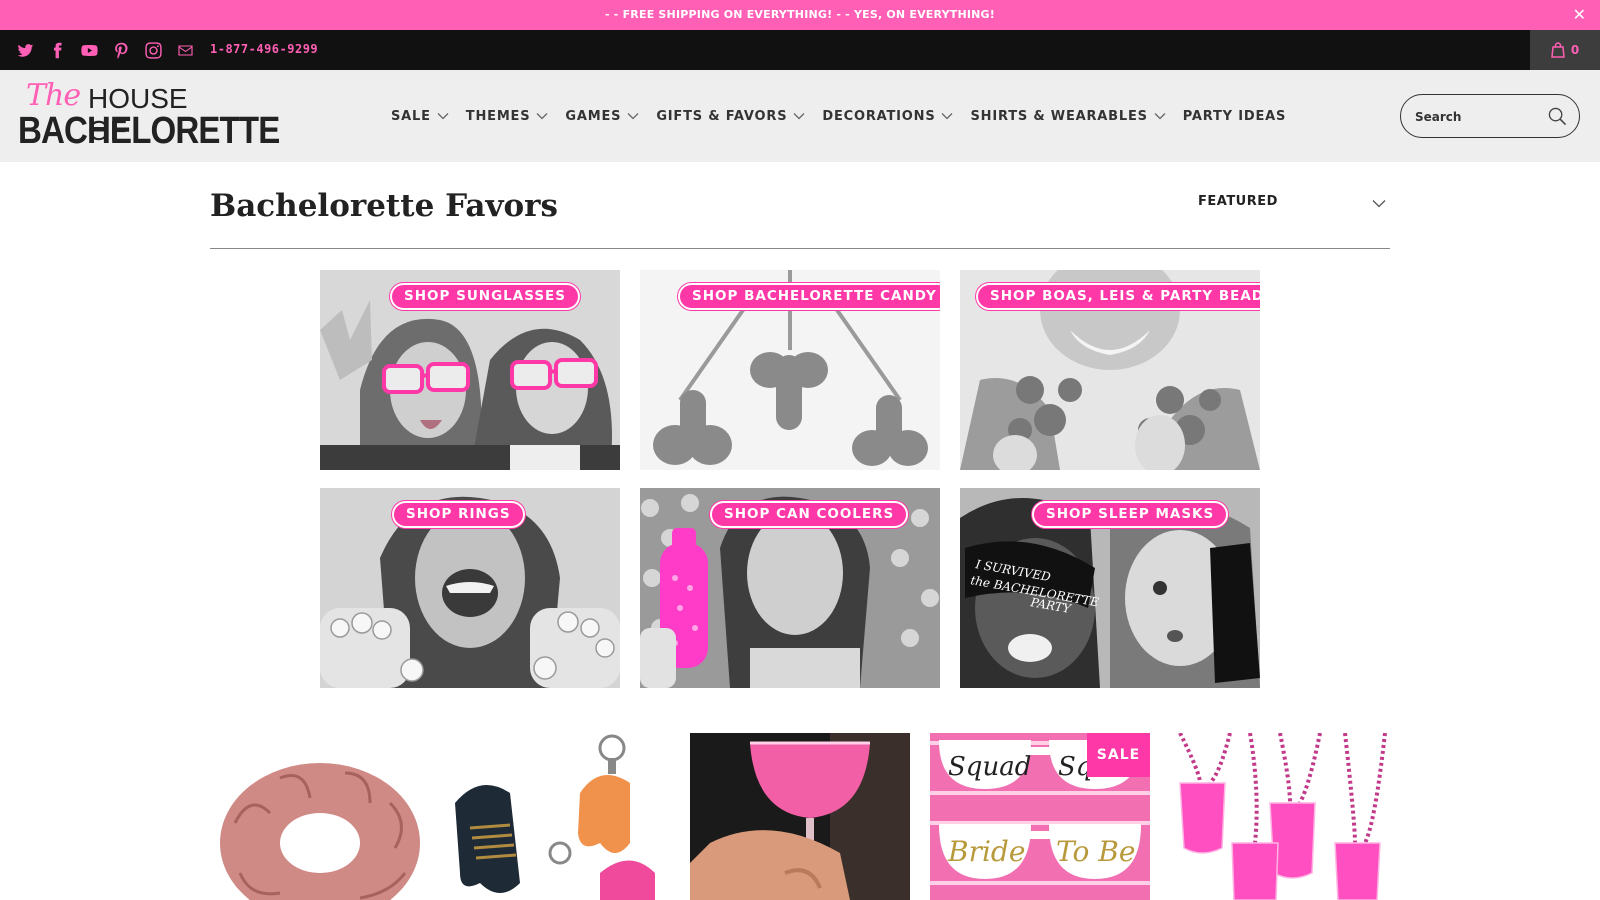 Image resolution: width=1600 pixels, height=900 pixels. I want to click on nav-item-label: PARTY IDEAS, so click(1234, 116).